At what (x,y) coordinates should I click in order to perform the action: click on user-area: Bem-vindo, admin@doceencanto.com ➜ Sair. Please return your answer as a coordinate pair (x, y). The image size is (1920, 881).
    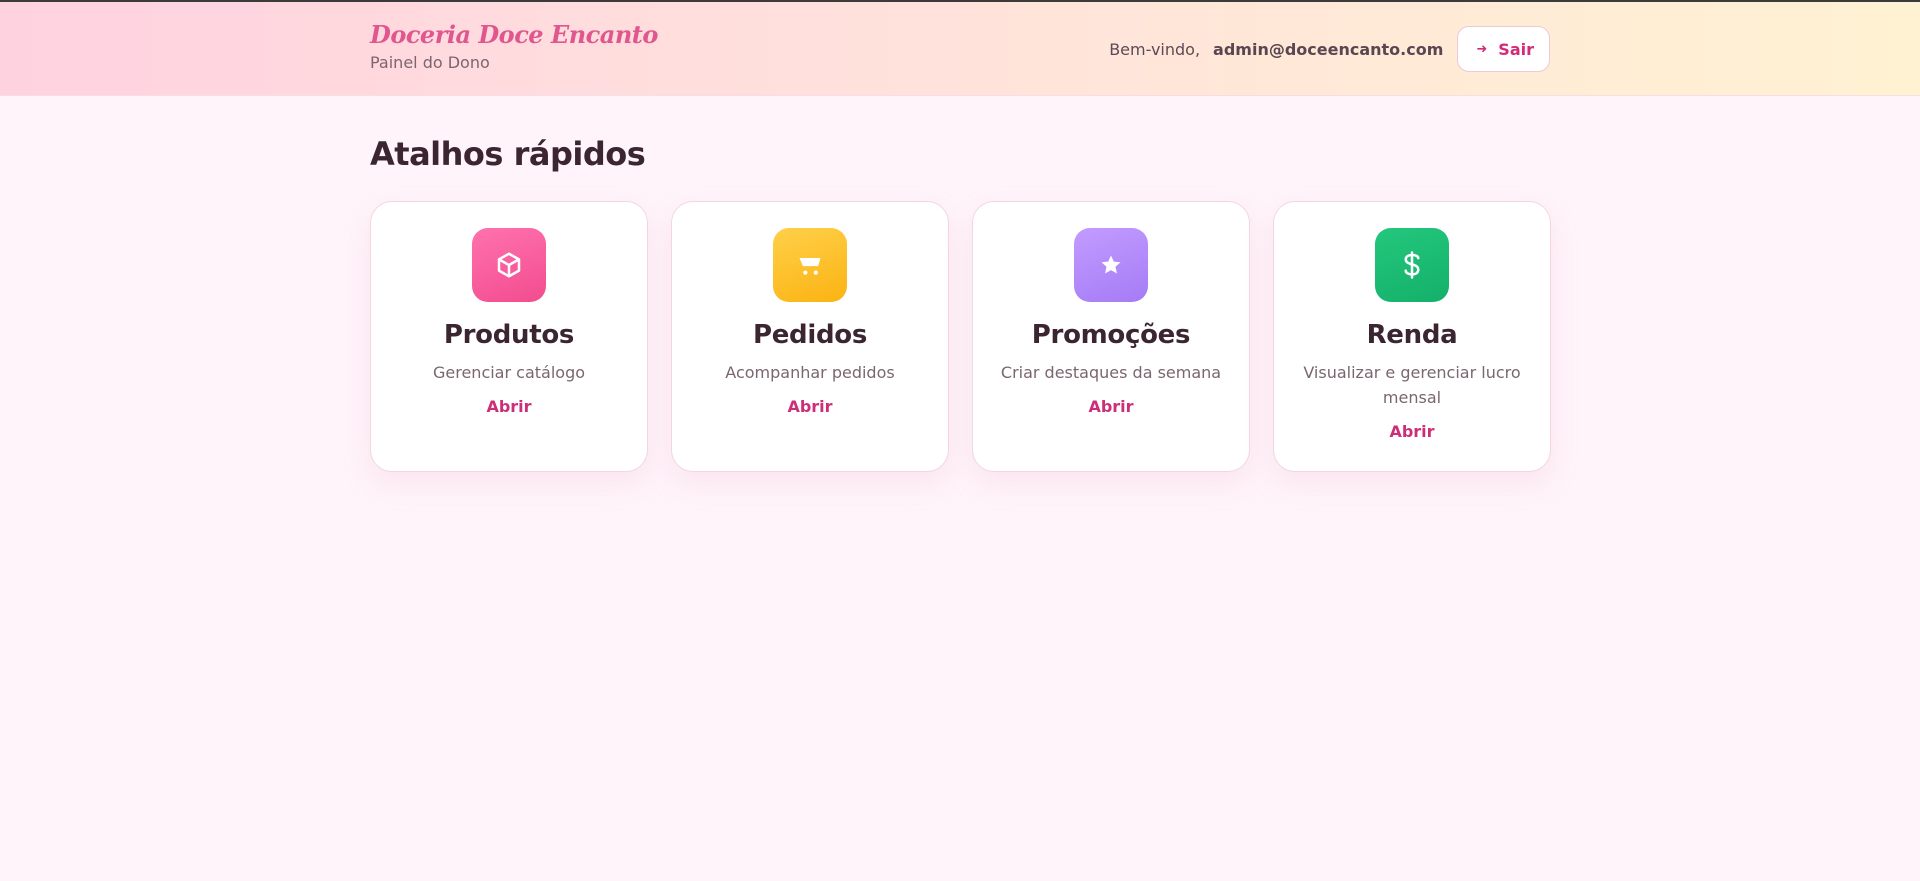
    Looking at the image, I should click on (1329, 49).